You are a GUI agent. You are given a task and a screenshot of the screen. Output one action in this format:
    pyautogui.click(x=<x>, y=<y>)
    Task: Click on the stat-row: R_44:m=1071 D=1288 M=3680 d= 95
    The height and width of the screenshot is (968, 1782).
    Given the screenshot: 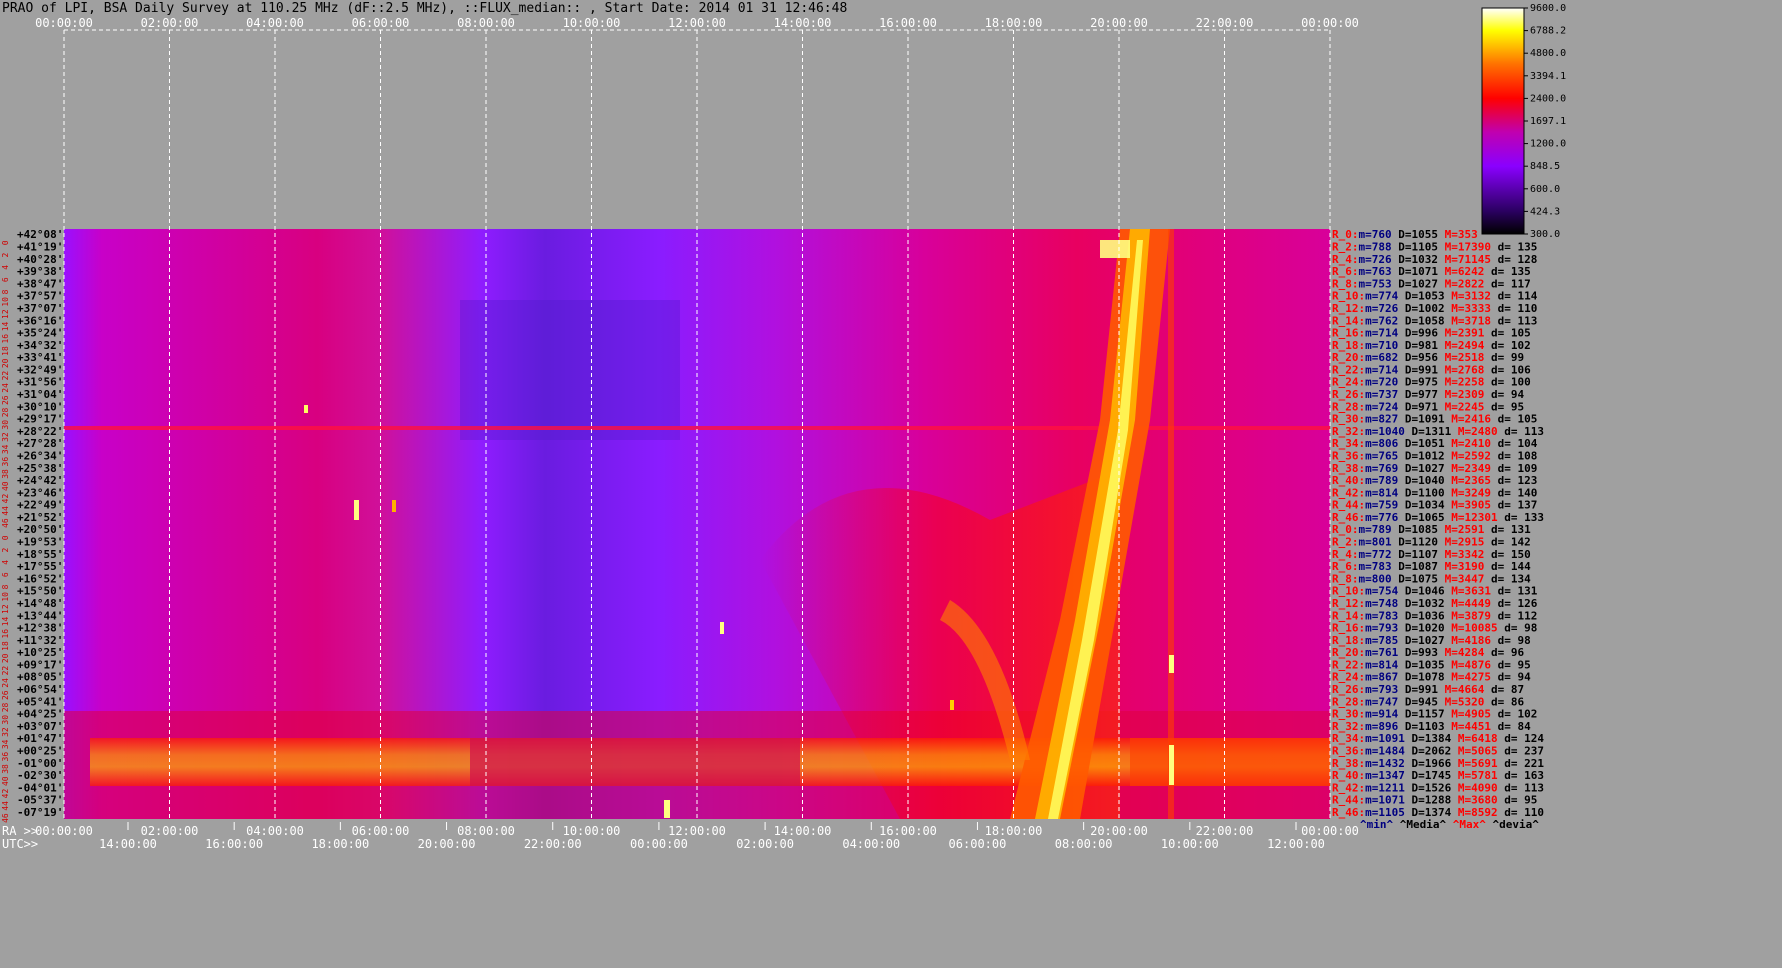 What is the action you would take?
    pyautogui.click(x=1434, y=800)
    